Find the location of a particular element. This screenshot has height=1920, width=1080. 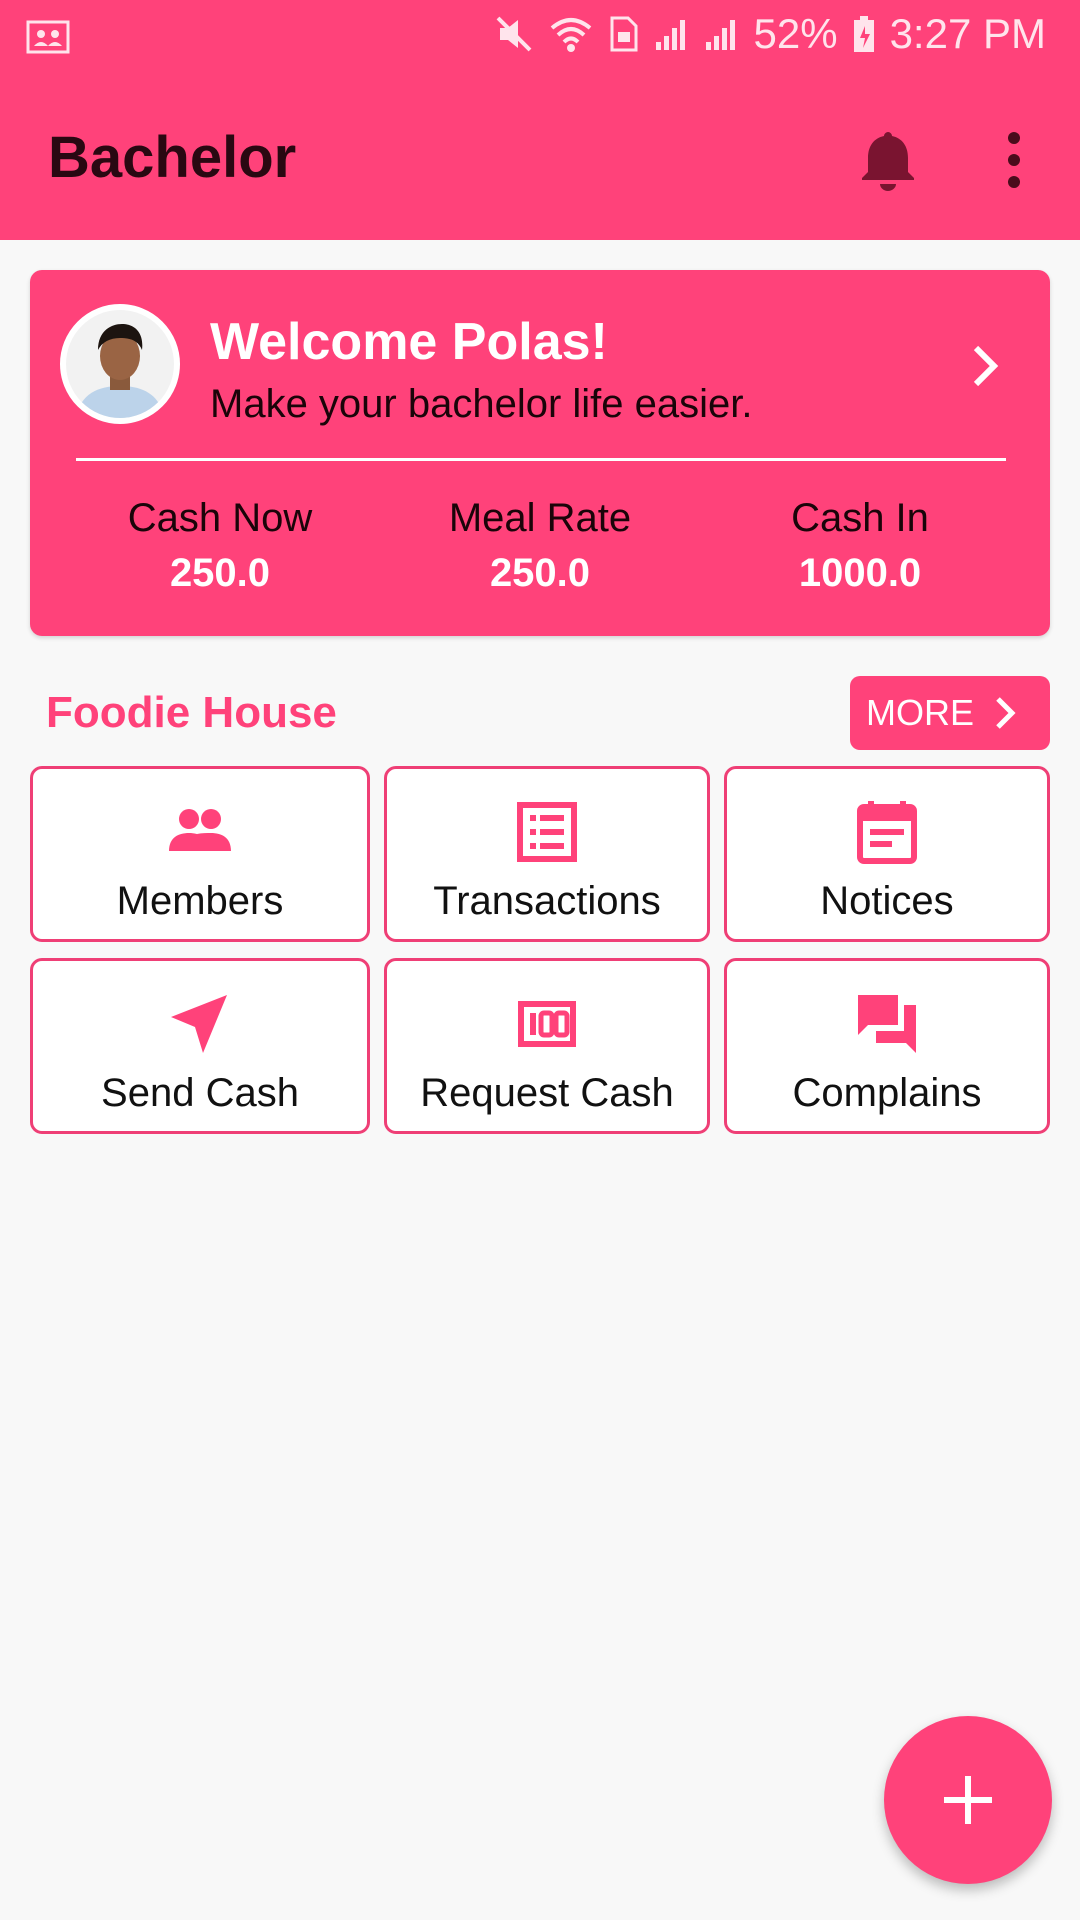

stat-meal-rate: Meal Rate 250.0 is located at coordinates (540, 546).